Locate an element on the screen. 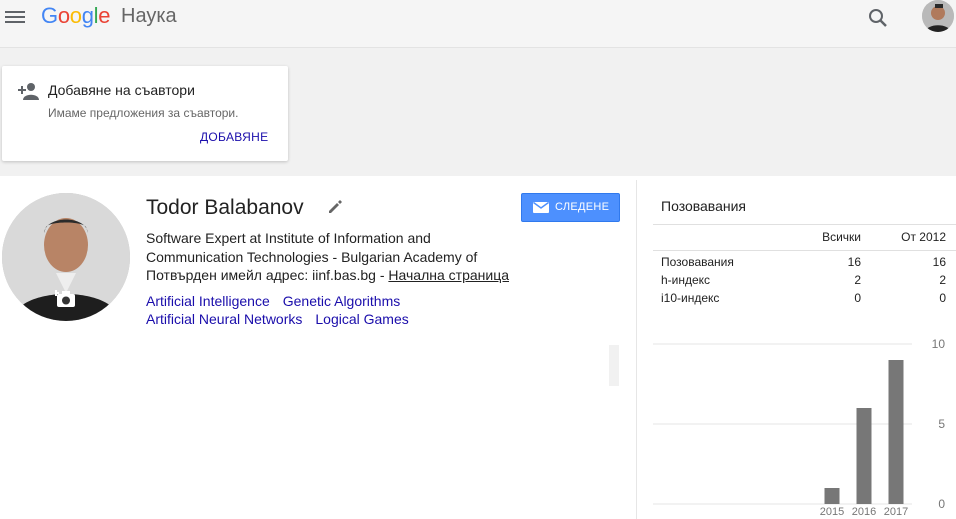 The height and width of the screenshot is (519, 956). y-tick-label: 0 is located at coordinates (941, 504).